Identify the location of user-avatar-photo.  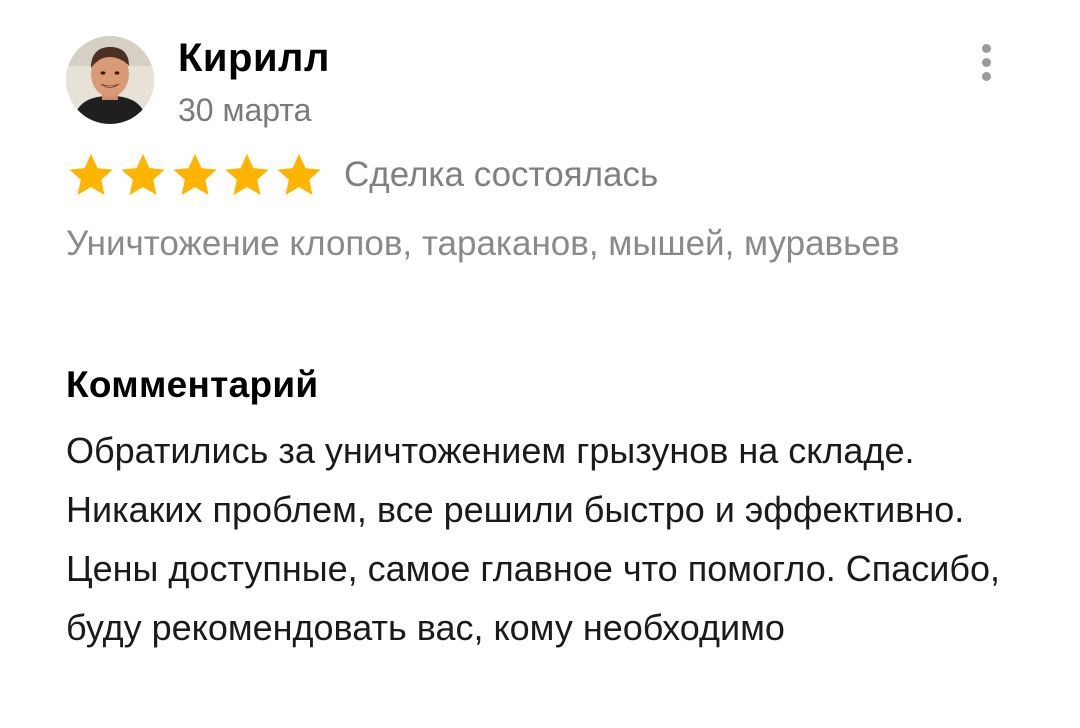
(110, 80).